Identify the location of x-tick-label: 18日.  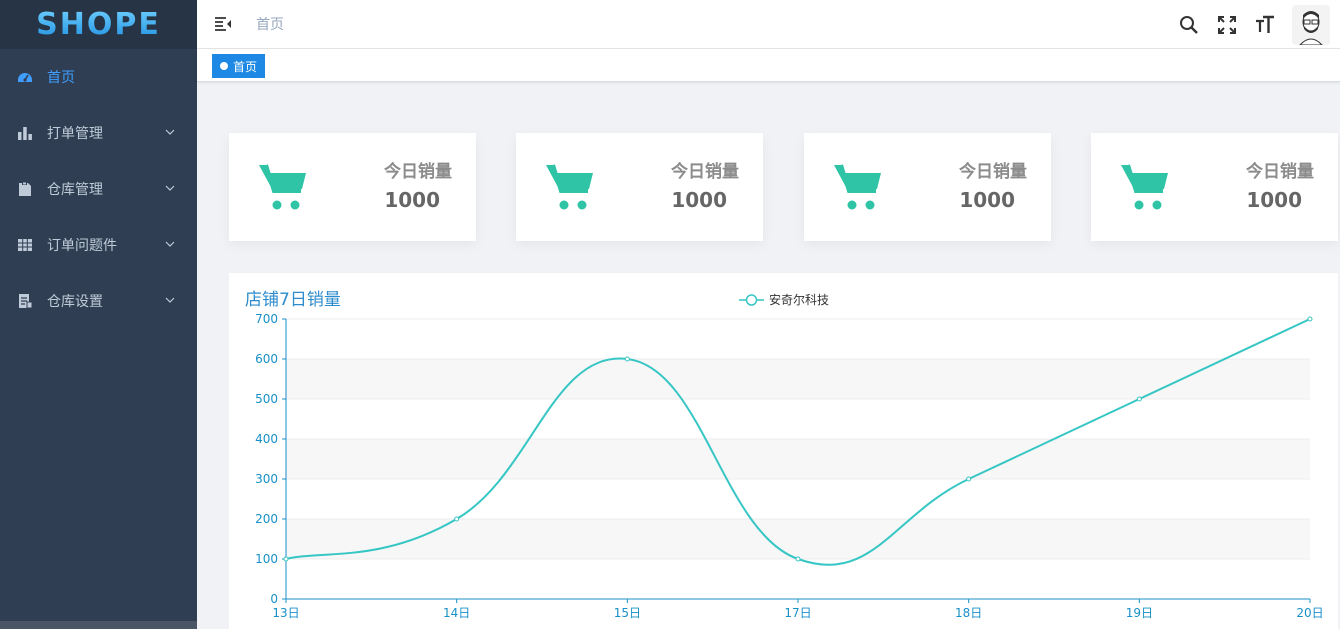
(968, 613).